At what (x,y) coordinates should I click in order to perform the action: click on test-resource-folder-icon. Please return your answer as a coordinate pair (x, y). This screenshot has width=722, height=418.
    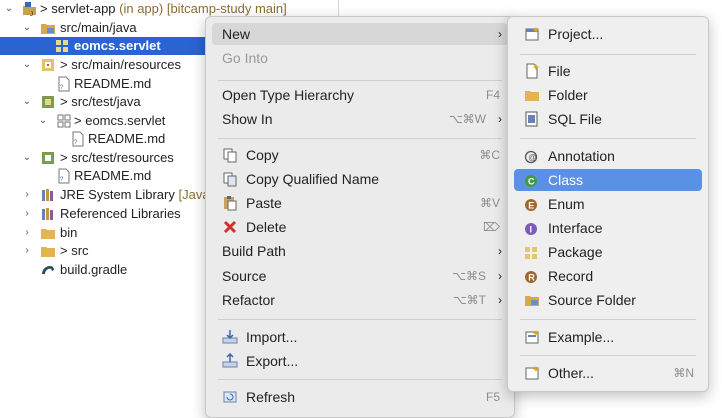
    Looking at the image, I should click on (48, 158).